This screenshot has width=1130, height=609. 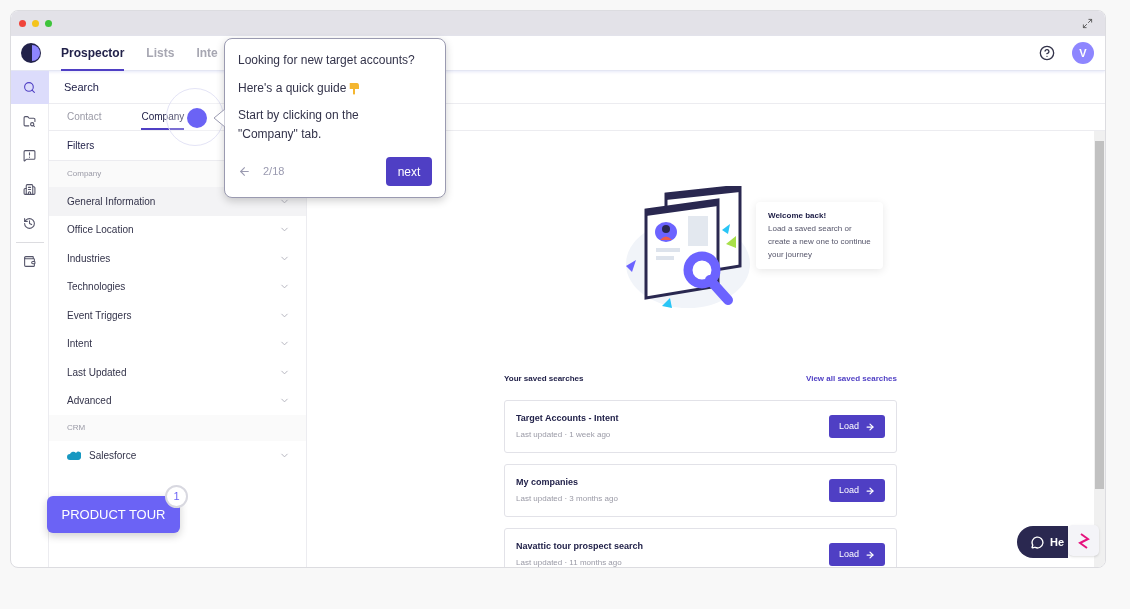 I want to click on section-label: CRM, so click(x=76, y=428).